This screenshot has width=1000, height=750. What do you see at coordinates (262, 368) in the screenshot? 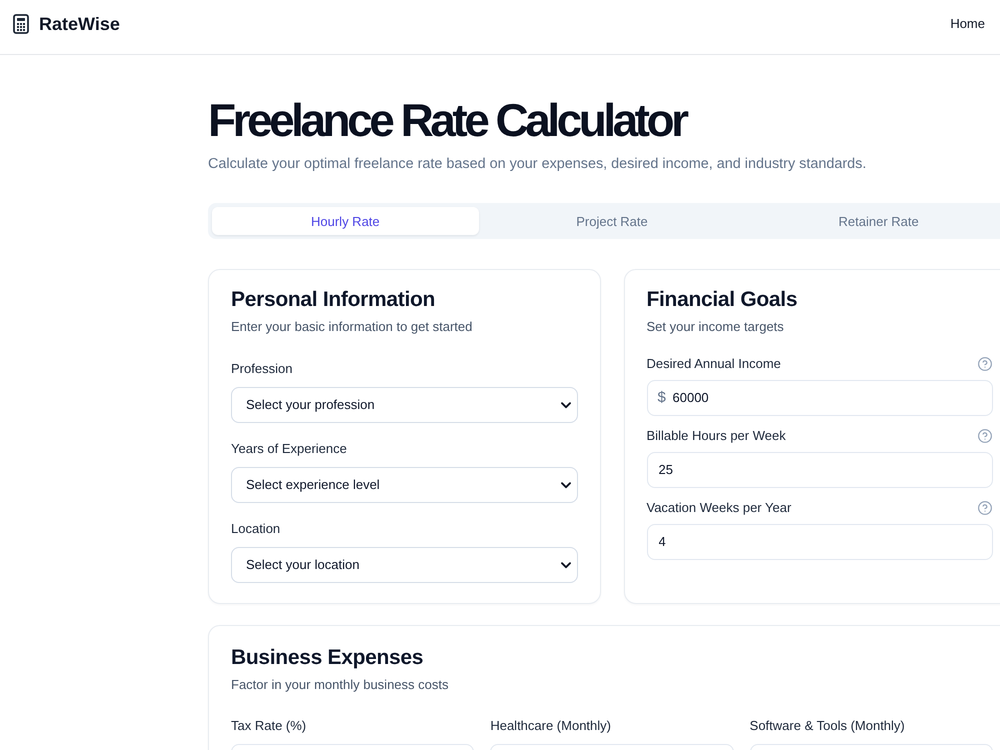
I see `field-label: Profession` at bounding box center [262, 368].